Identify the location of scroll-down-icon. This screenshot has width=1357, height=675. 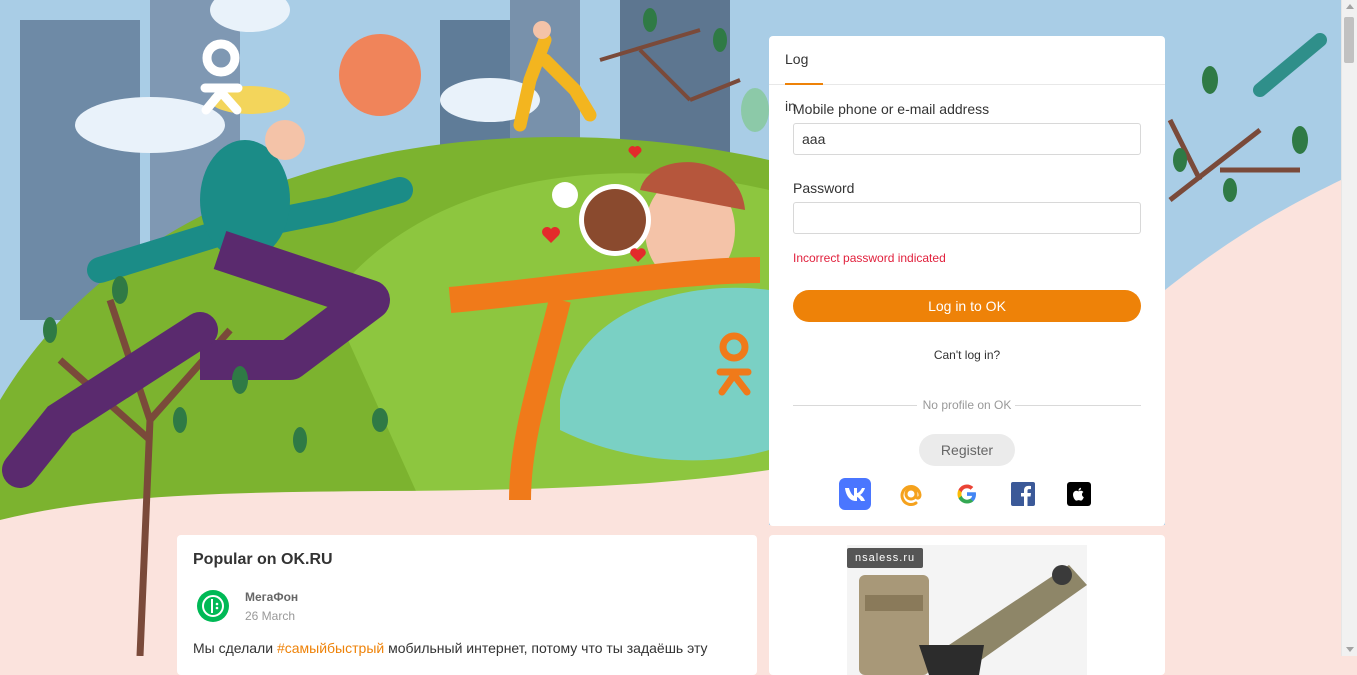
(1350, 649).